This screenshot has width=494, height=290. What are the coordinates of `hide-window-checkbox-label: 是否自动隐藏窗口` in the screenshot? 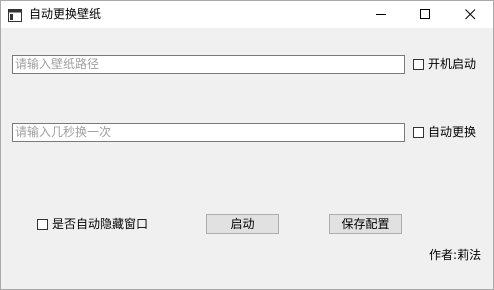 It's located at (100, 224).